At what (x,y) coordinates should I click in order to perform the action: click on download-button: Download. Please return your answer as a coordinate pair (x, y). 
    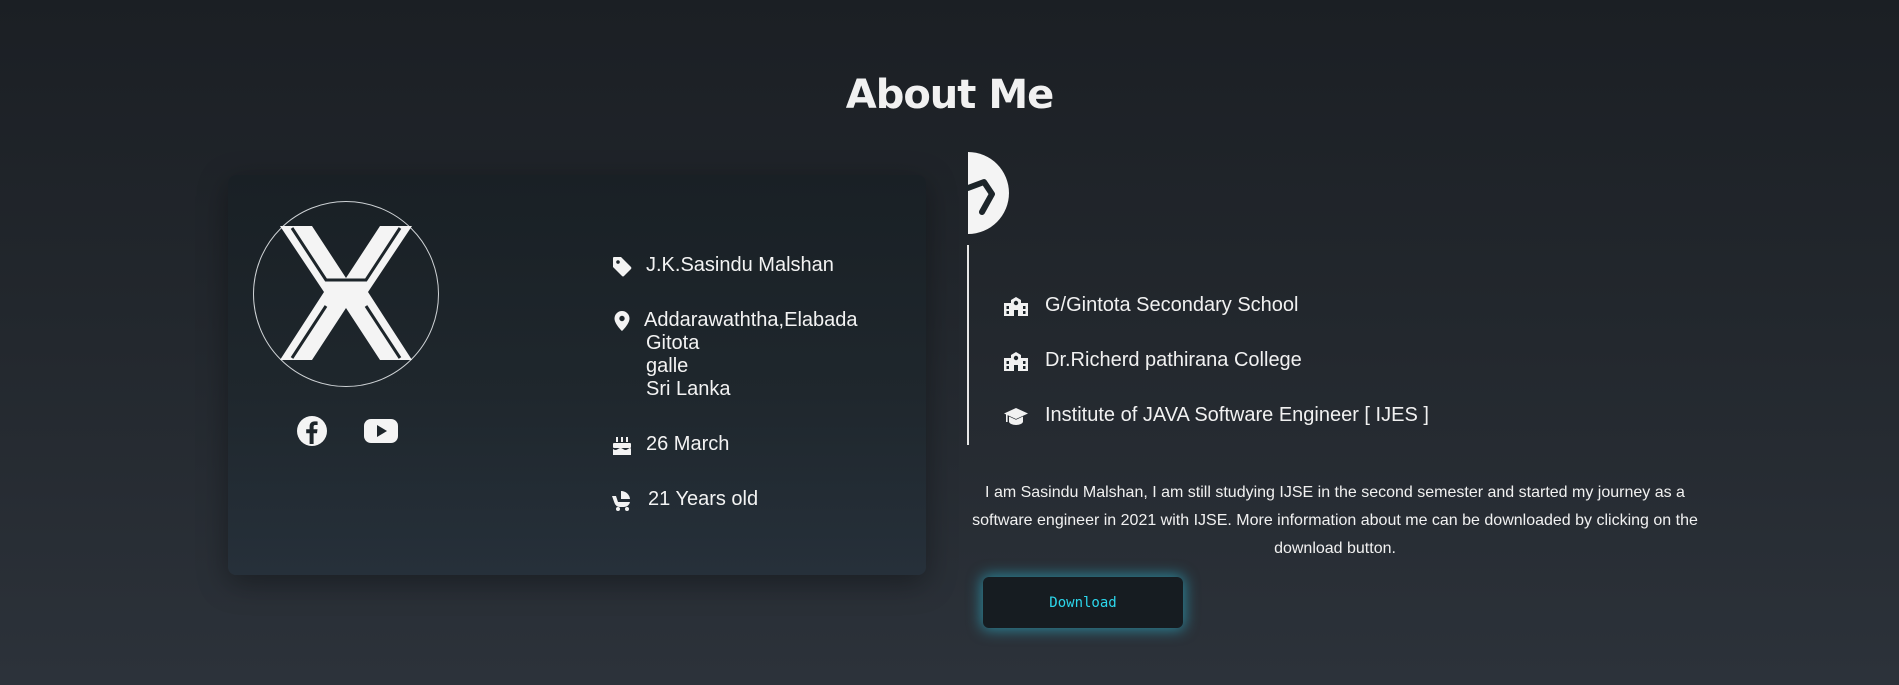
    Looking at the image, I should click on (1083, 602).